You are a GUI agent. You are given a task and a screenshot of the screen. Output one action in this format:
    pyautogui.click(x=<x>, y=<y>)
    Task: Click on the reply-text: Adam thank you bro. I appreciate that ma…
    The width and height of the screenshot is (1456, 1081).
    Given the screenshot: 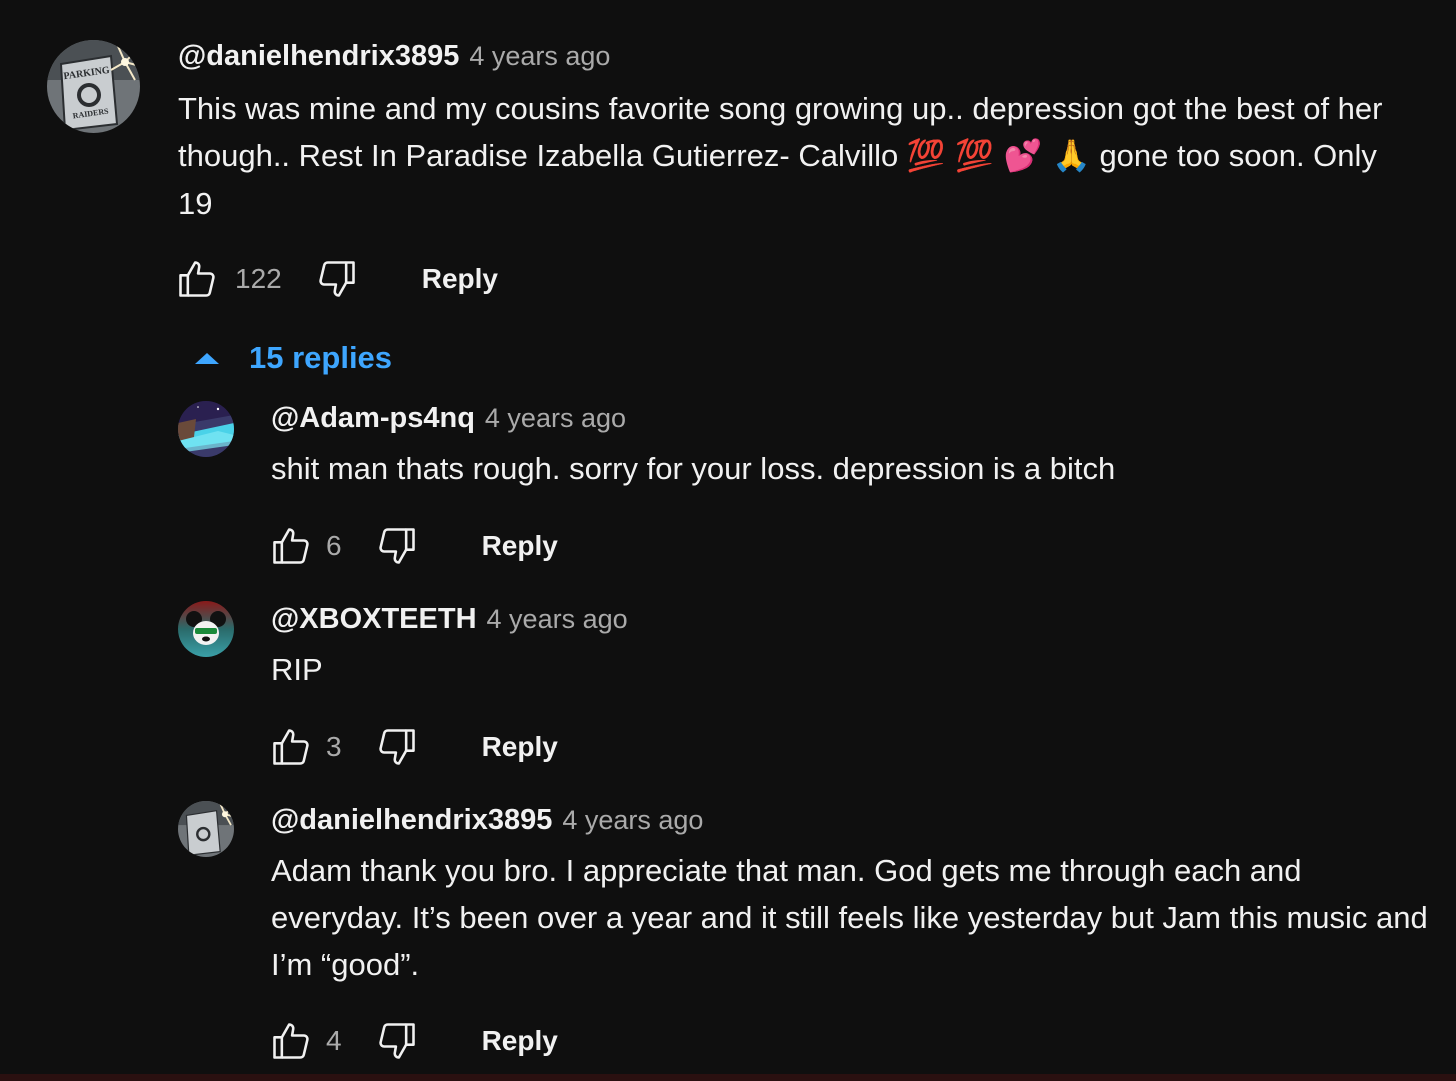 What is the action you would take?
    pyautogui.click(x=849, y=917)
    